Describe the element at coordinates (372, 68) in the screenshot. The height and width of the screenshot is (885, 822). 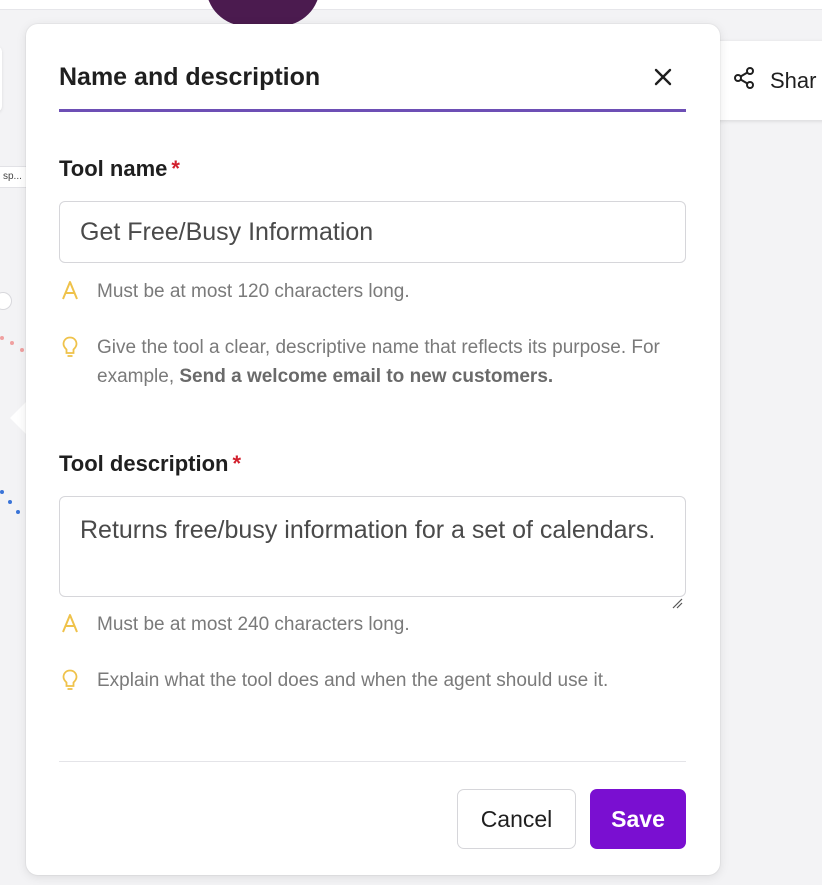
I see `modal-header: Name and description` at that location.